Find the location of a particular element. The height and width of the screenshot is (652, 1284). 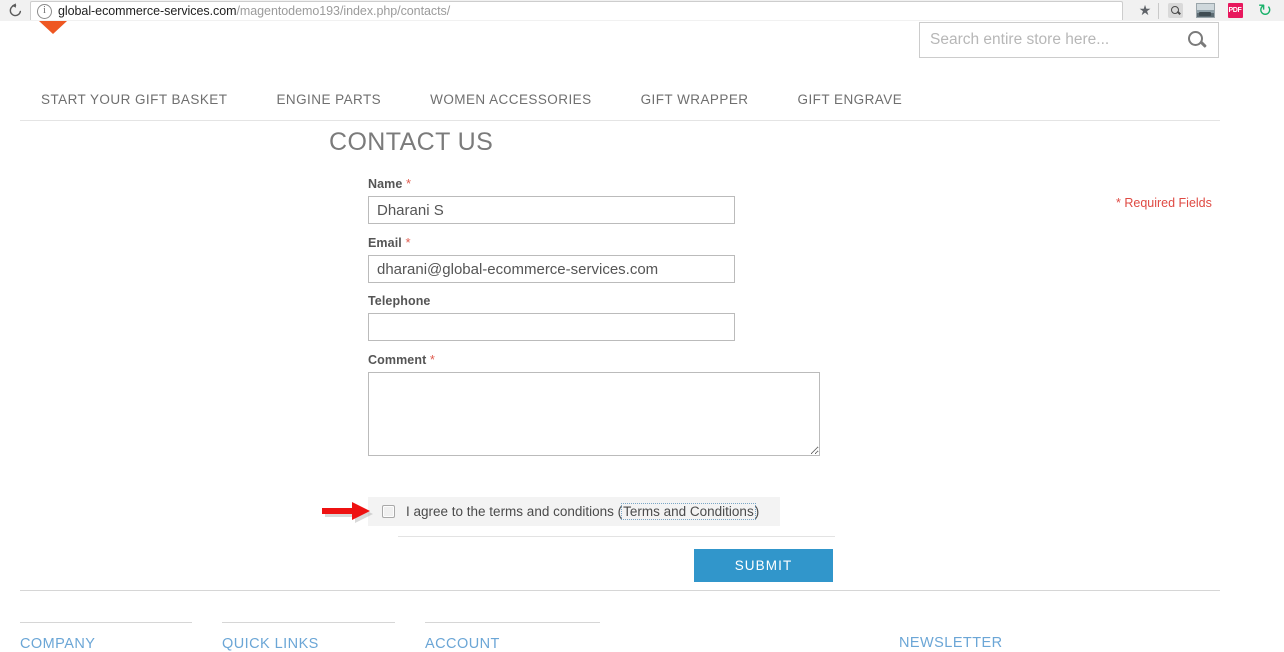

nav-item-start-your-gift-basket: START YOUR GIFT BASKET is located at coordinates (134, 99).